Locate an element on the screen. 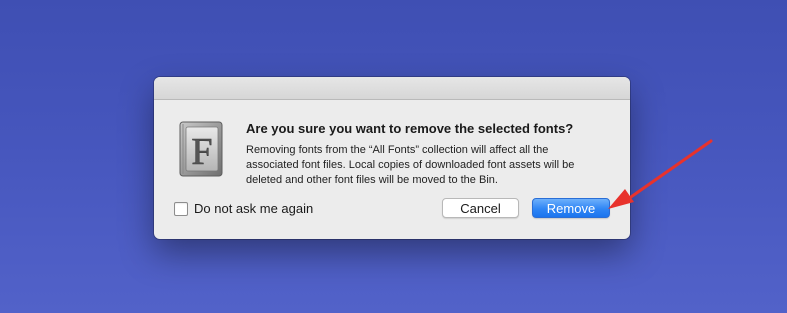 The width and height of the screenshot is (787, 313). font-book-icon: F is located at coordinates (201, 149).